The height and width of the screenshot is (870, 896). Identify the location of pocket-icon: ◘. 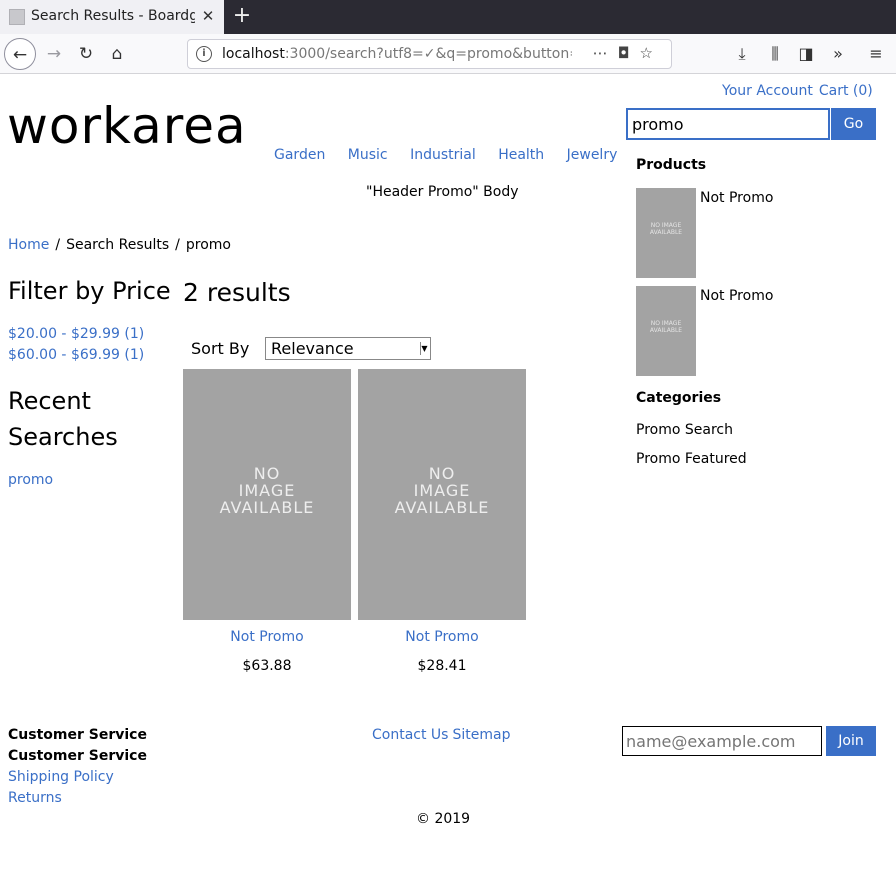
(628, 53).